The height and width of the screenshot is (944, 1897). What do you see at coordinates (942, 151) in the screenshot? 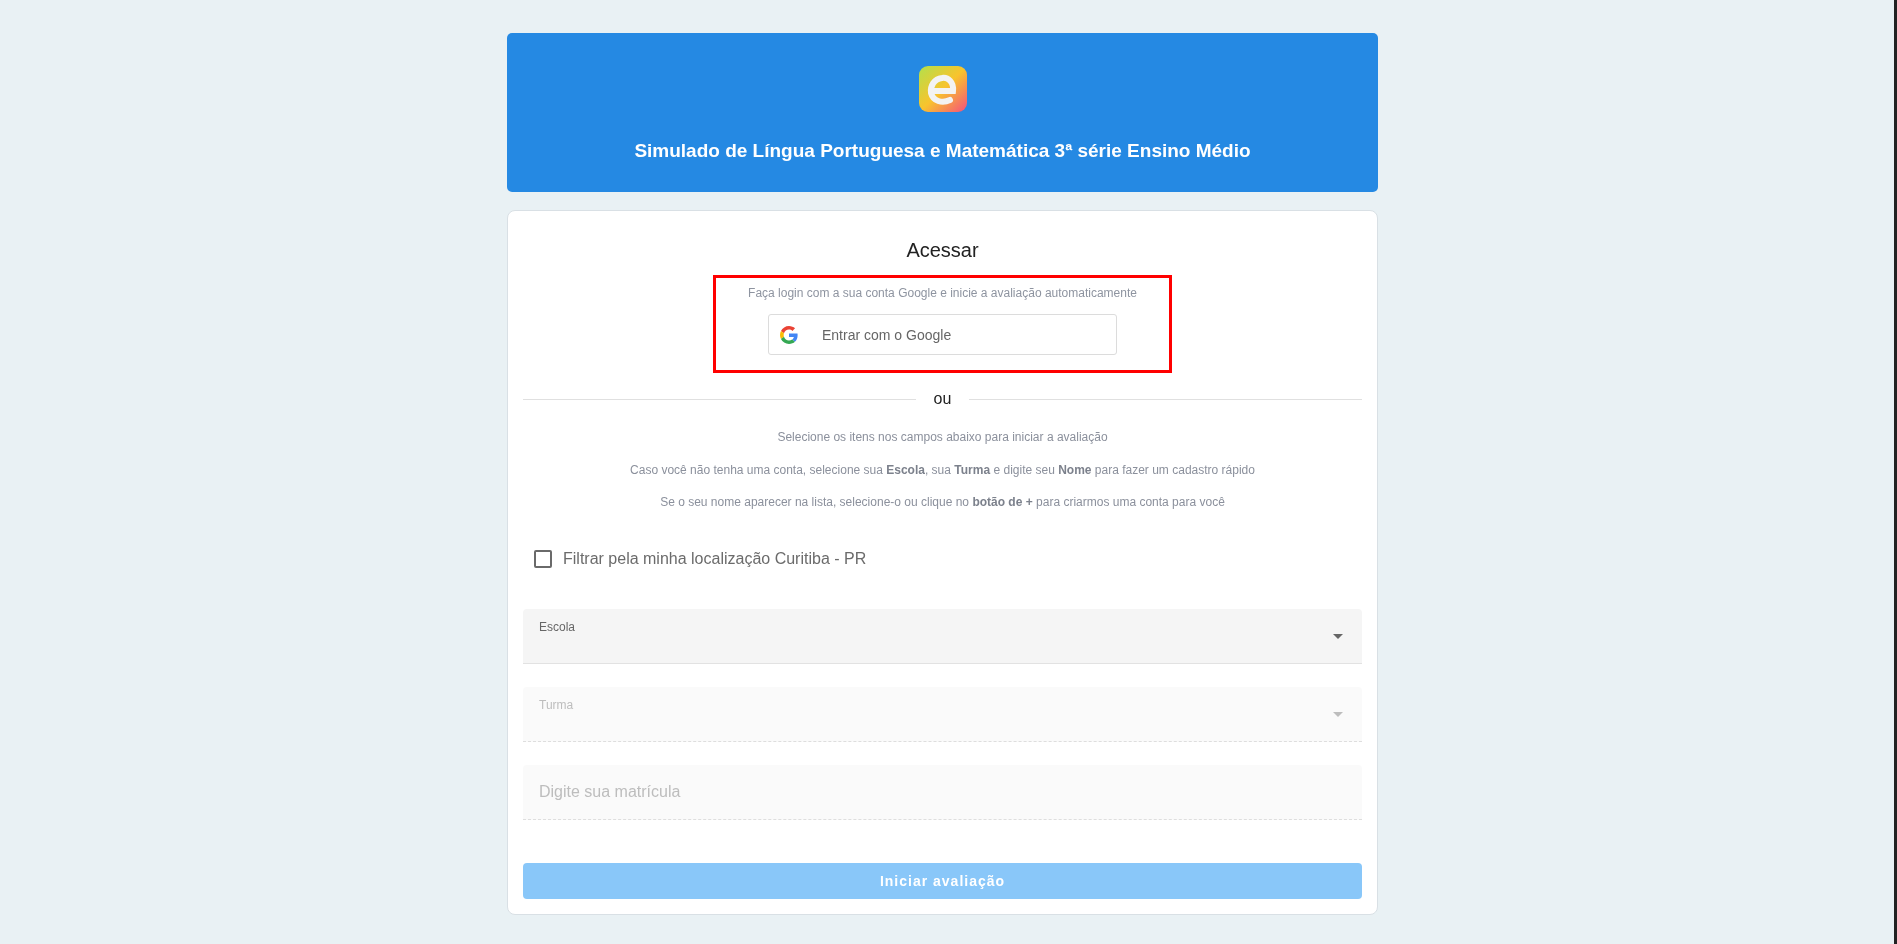
I see `page-title: Simulado de Língua Portuguesa e Matemática 3ª série Ensino Médio` at bounding box center [942, 151].